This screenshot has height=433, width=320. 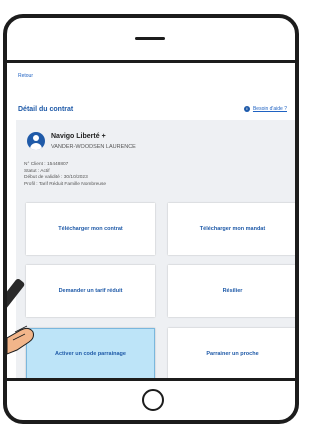 What do you see at coordinates (269, 109) in the screenshot?
I see `help-link-label: Besoin d'aide ?` at bounding box center [269, 109].